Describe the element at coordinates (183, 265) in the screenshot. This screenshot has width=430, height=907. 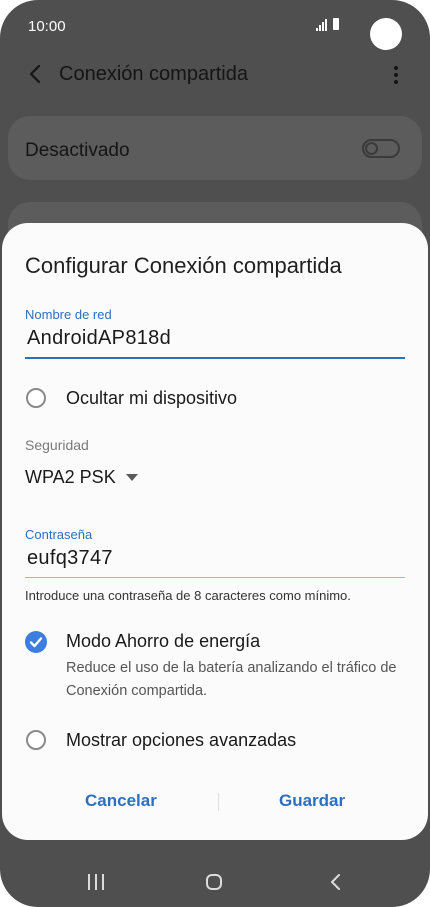
I see `dialog-title: Configurar Conexión compartida` at that location.